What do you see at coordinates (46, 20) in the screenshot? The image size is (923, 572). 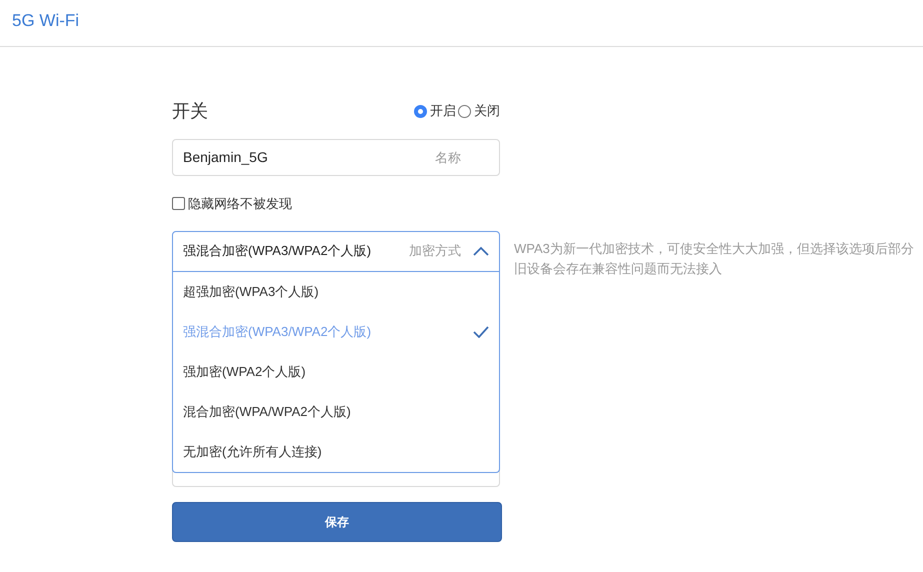 I see `page-title: 5G Wi-Fi` at bounding box center [46, 20].